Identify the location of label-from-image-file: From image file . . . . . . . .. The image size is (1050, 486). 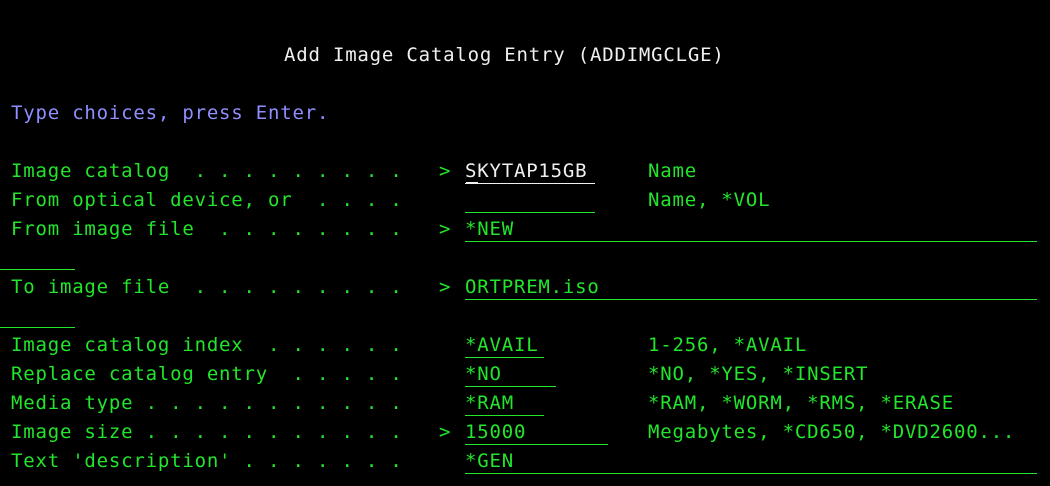
(207, 229).